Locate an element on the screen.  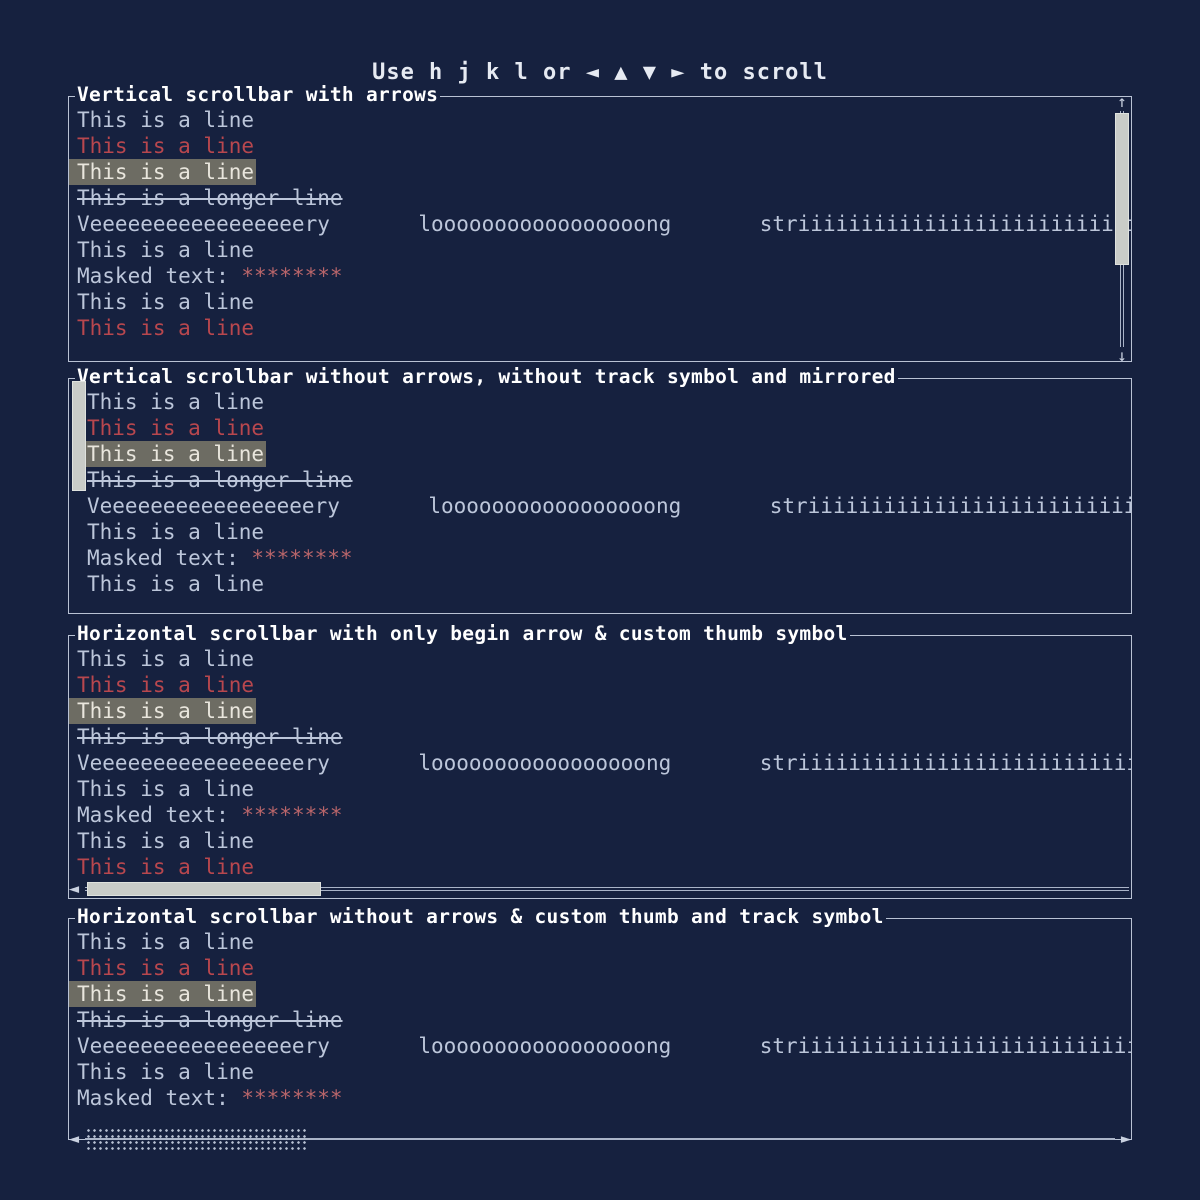
vertical-scrollbar: ↑ ↓ is located at coordinates (1122, 229).